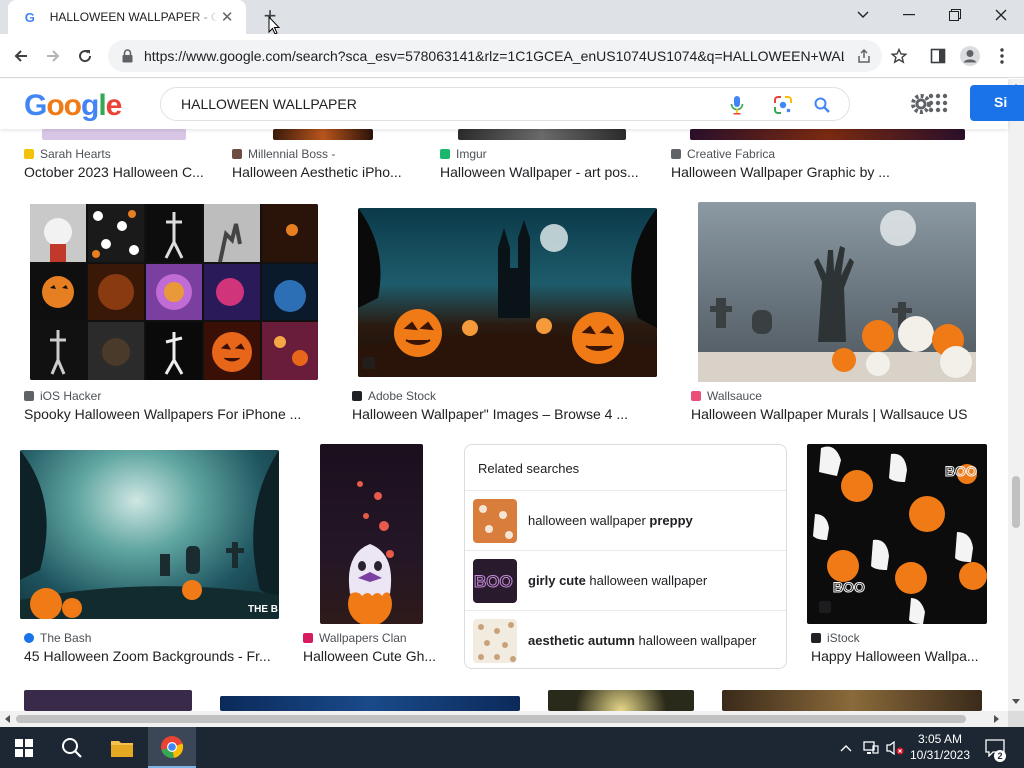  Describe the element at coordinates (371, 534) in the screenshot. I see `result-image-wallpapers-clan-ghost` at that location.